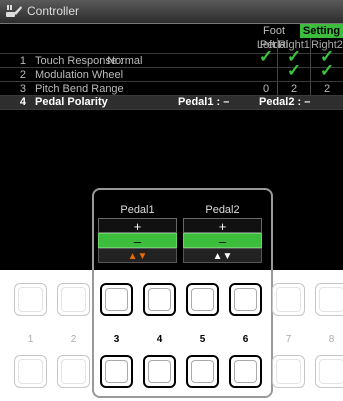 This screenshot has height=401, width=343. Describe the element at coordinates (22, 102) in the screenshot. I see `row-number: 4` at that location.